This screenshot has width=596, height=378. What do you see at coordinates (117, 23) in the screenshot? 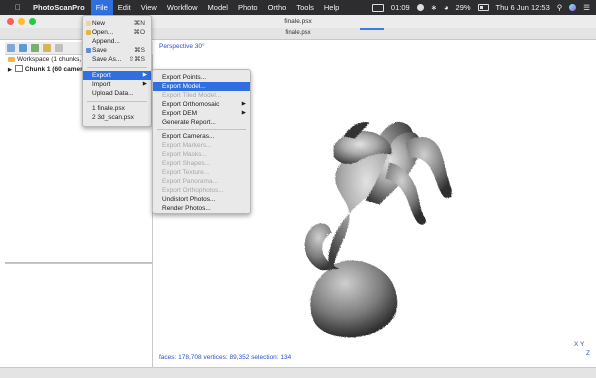
I see `menu-item-new: New ⌘N` at bounding box center [117, 23].